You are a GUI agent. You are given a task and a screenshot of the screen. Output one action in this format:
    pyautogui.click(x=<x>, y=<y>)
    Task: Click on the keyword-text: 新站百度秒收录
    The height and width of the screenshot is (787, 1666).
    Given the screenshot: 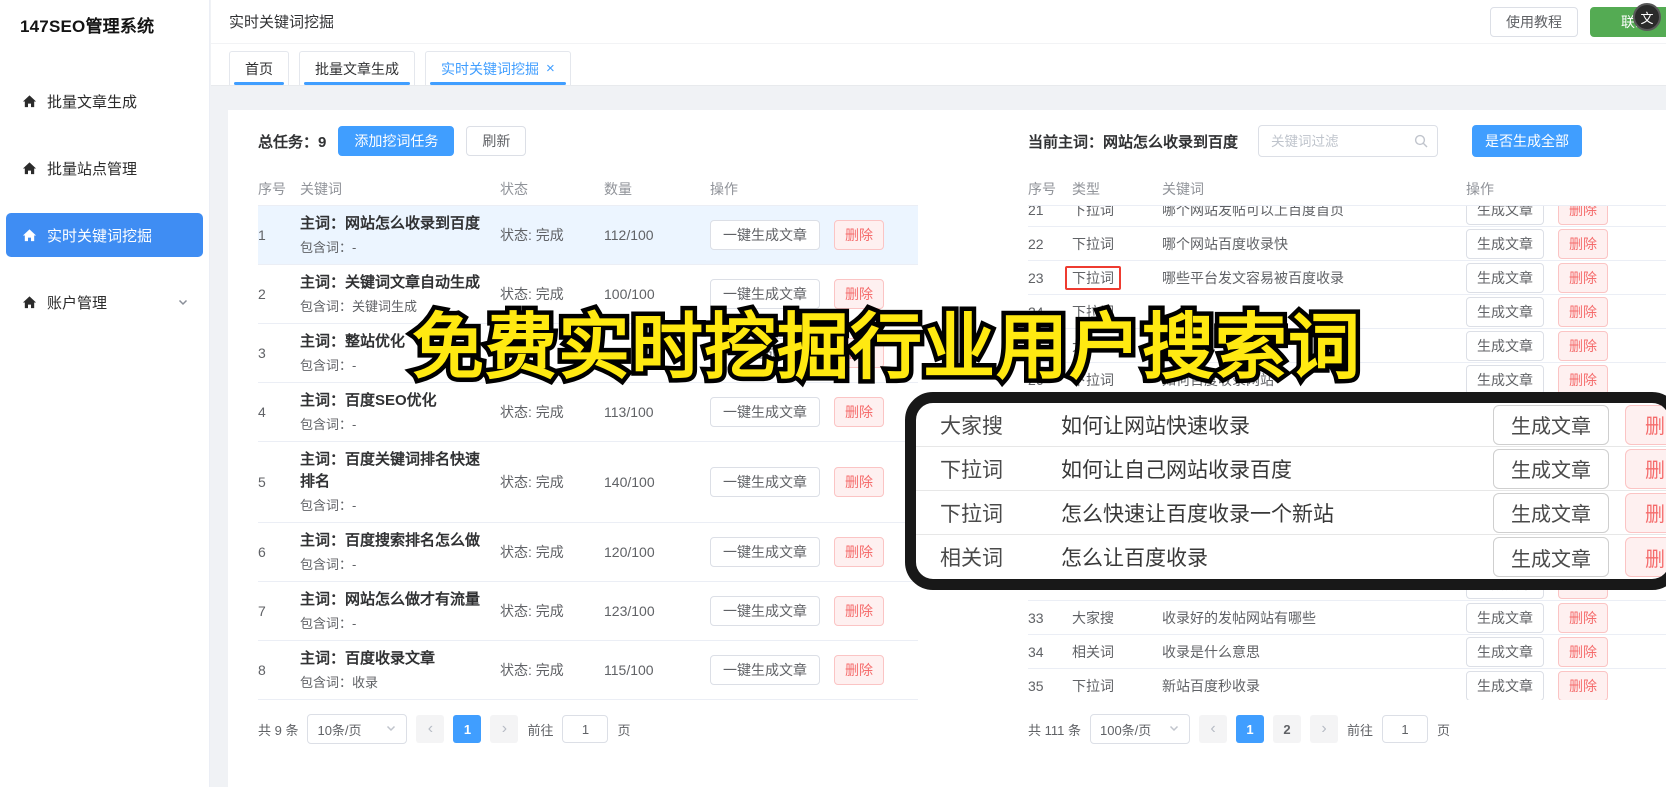 What is the action you would take?
    pyautogui.click(x=1211, y=685)
    